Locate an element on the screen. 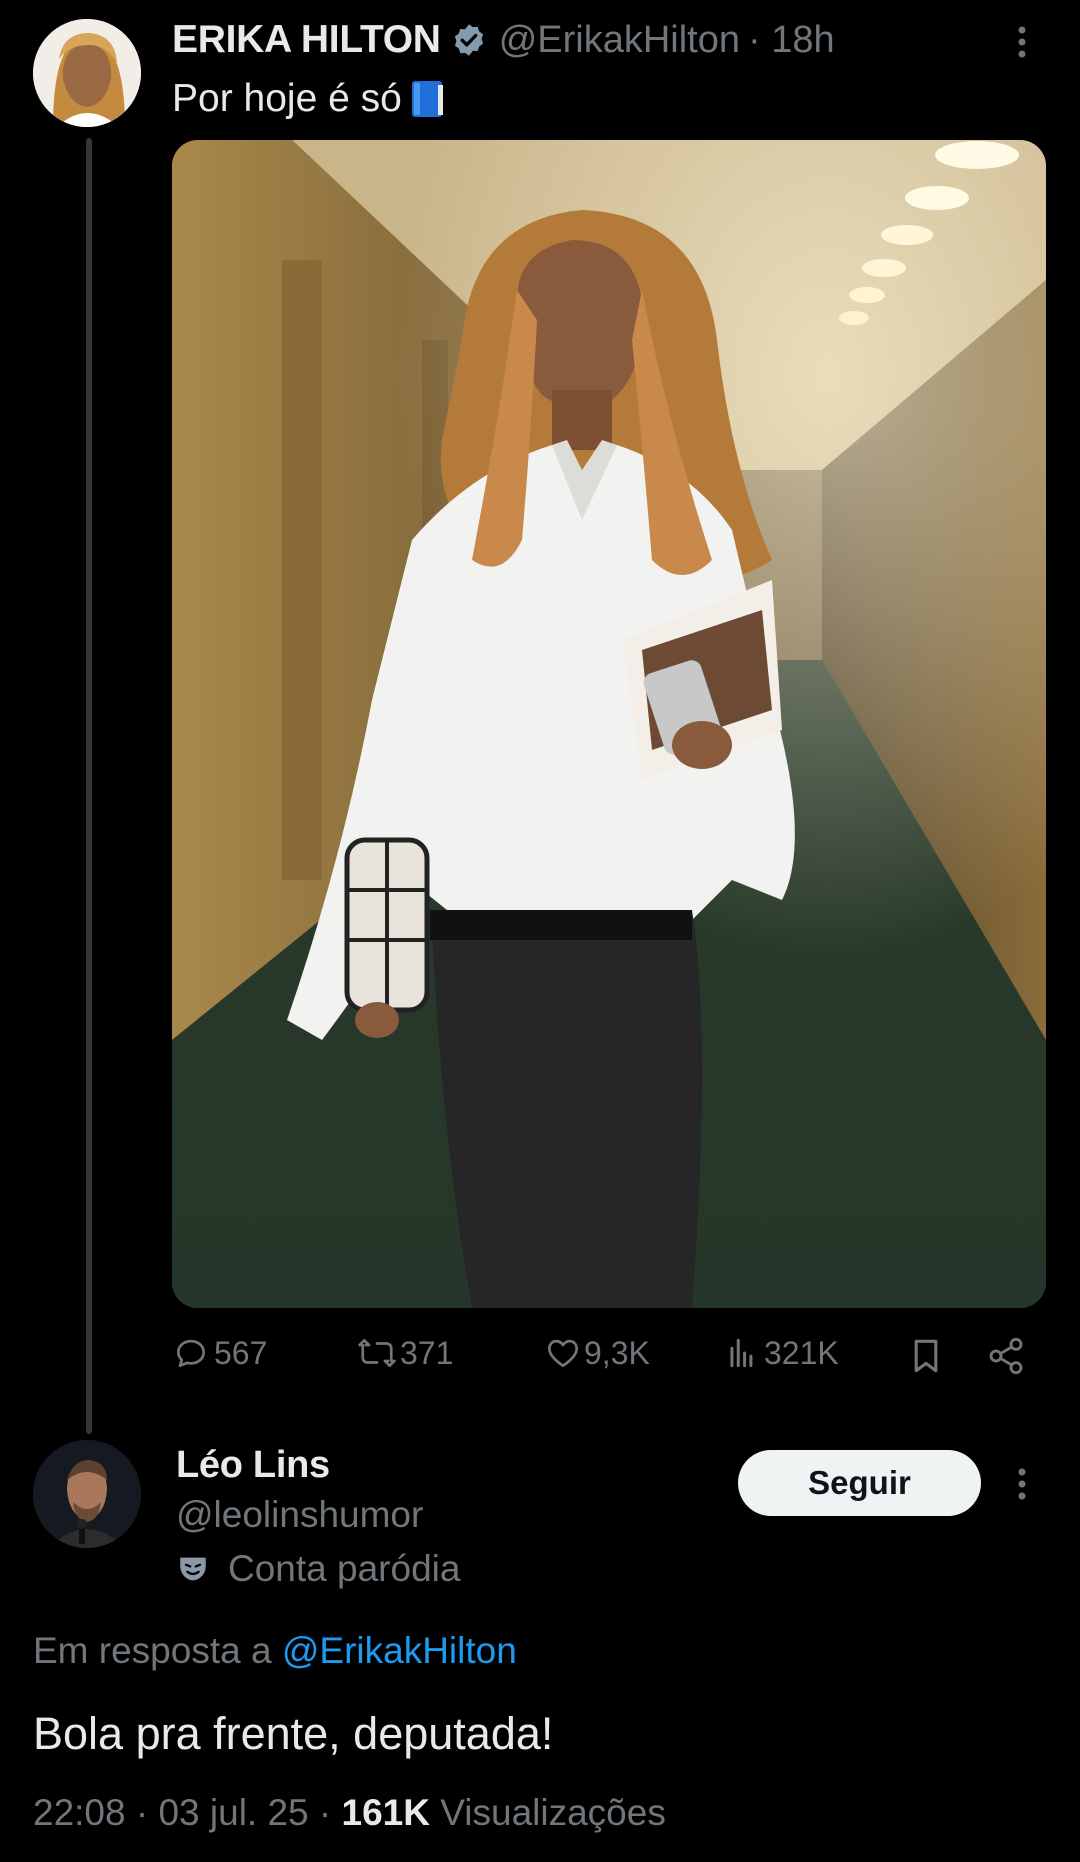 This screenshot has width=1080, height=1862. reply-icon is located at coordinates (191, 1353).